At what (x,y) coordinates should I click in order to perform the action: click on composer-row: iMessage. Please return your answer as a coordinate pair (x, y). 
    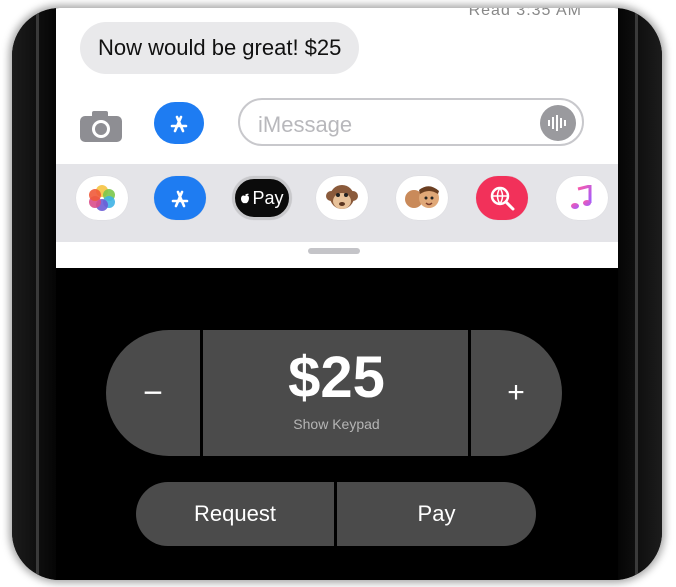
    Looking at the image, I should click on (337, 128).